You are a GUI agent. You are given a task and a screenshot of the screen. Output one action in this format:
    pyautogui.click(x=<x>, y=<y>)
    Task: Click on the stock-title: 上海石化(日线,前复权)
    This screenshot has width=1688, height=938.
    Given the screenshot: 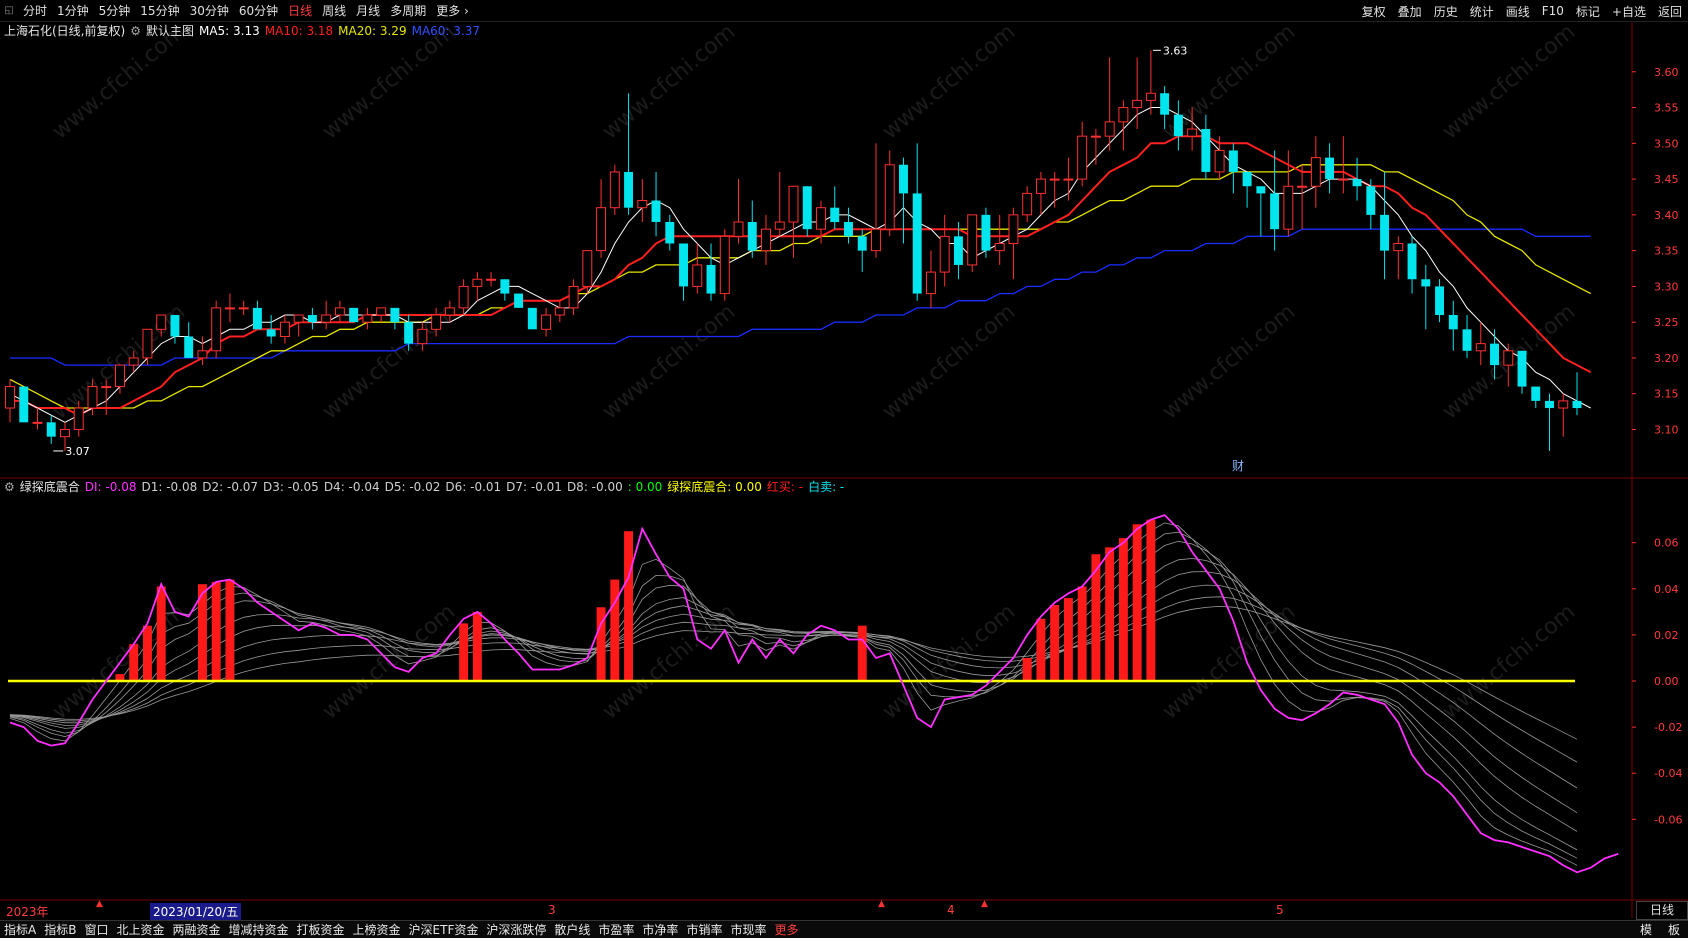 What is the action you would take?
    pyautogui.click(x=64, y=30)
    